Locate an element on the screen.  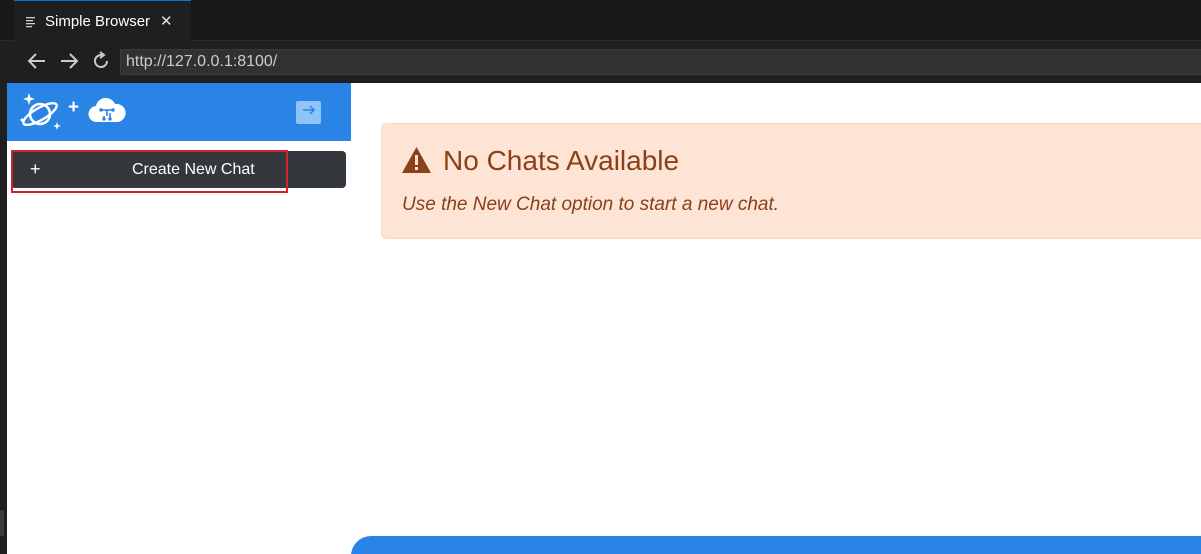
navigation-bar: http://127.0.0.1:8100/ is located at coordinates (600, 62).